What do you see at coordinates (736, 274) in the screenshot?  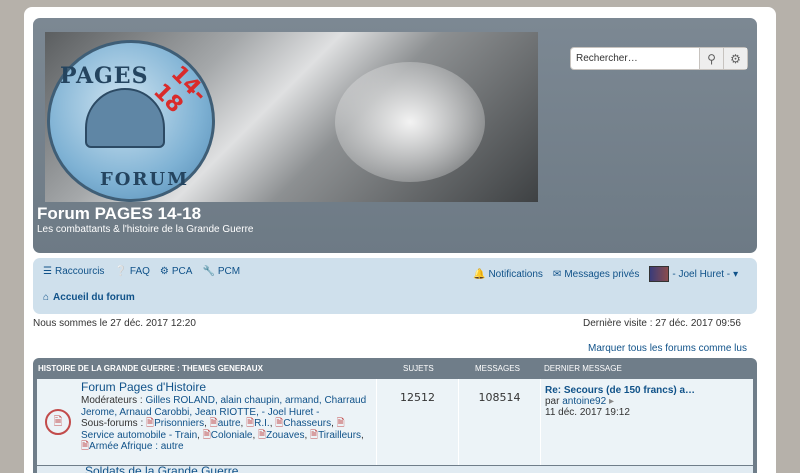 I see `caret-down-icon: ▾` at bounding box center [736, 274].